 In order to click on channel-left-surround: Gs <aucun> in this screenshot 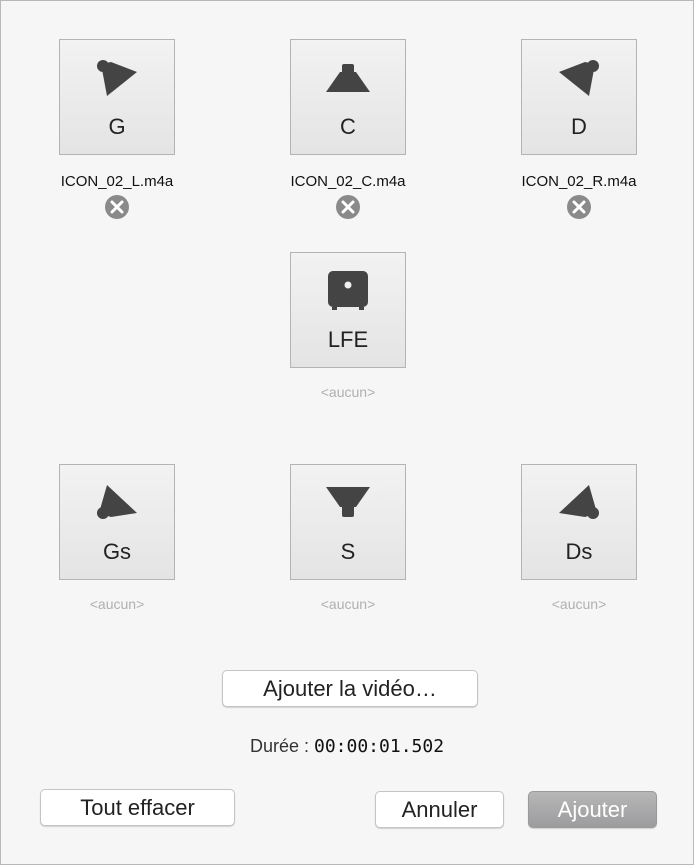, I will do `click(117, 538)`.